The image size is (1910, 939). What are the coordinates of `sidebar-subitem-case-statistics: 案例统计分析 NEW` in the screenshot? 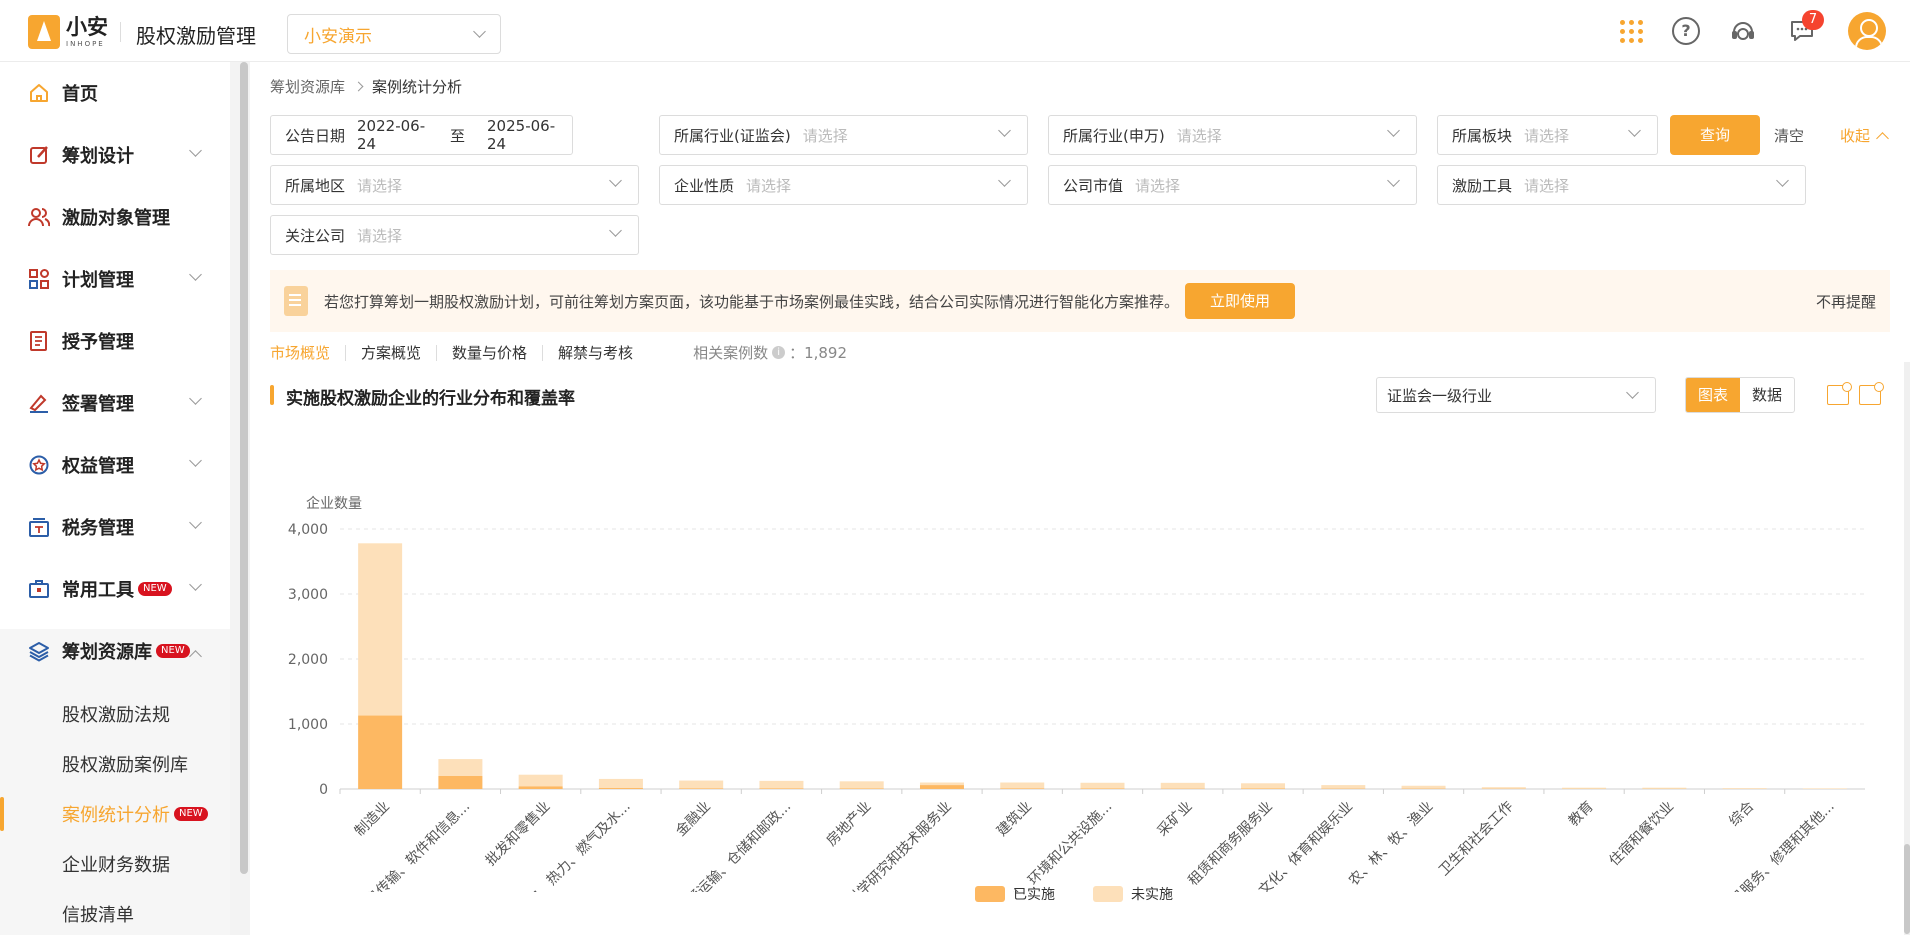 It's located at (115, 814).